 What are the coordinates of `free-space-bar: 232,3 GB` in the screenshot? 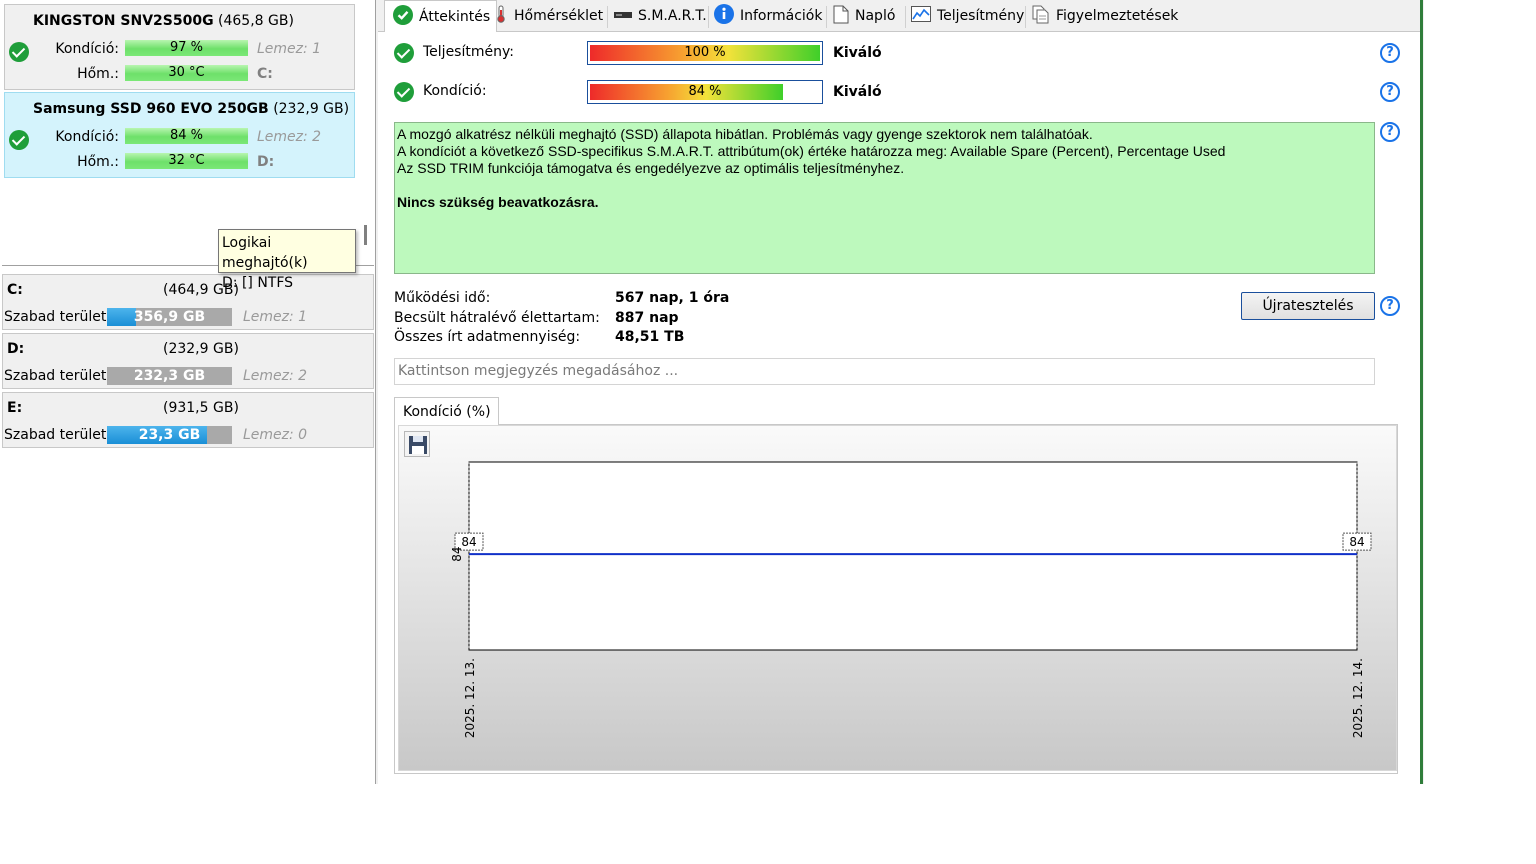 It's located at (169, 376).